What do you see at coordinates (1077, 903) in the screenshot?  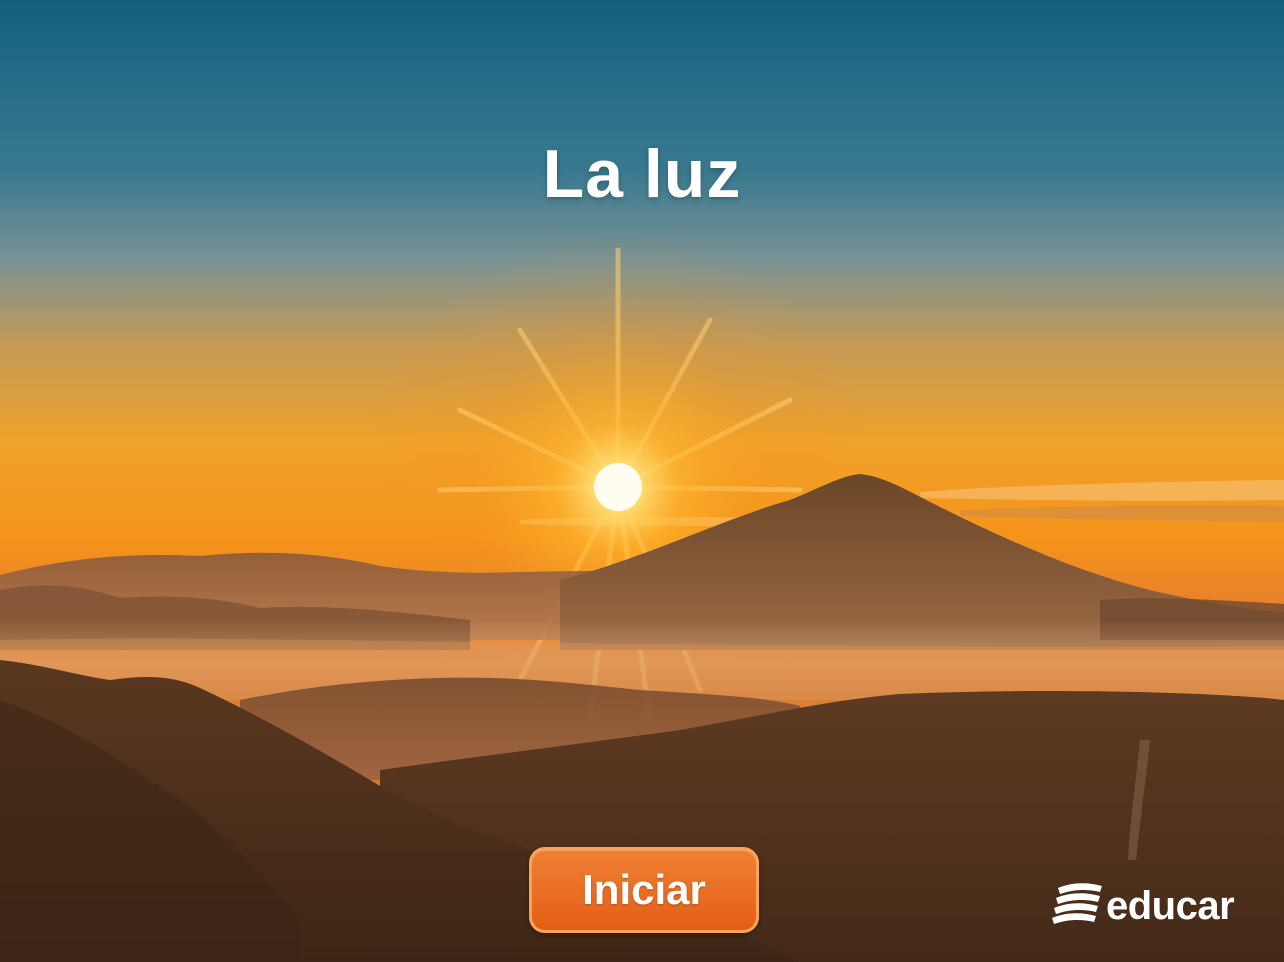 I see `stacked-books-icon` at bounding box center [1077, 903].